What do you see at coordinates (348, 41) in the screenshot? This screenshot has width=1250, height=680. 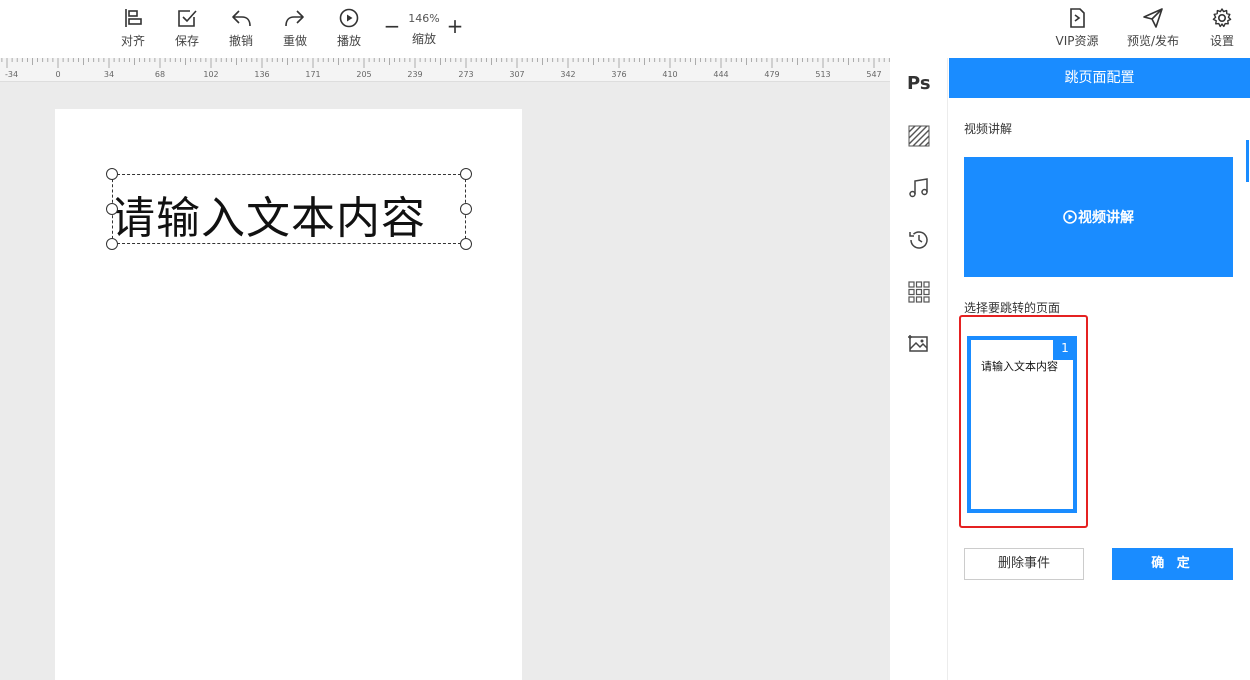 I see `play-label: 播放` at bounding box center [348, 41].